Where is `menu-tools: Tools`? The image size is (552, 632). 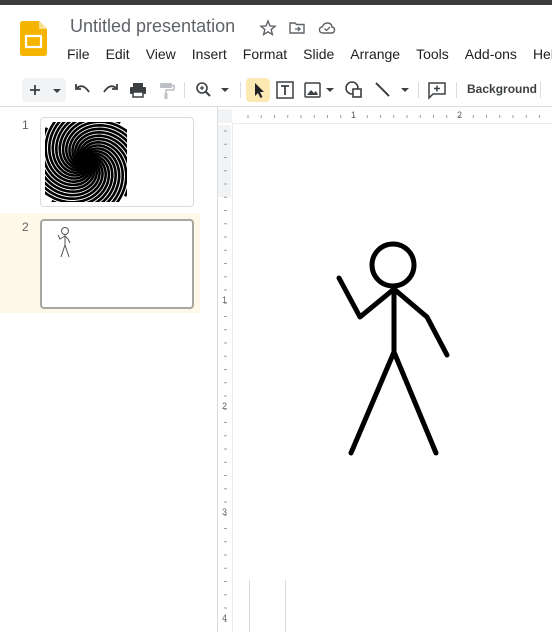
menu-tools: Tools is located at coordinates (432, 54).